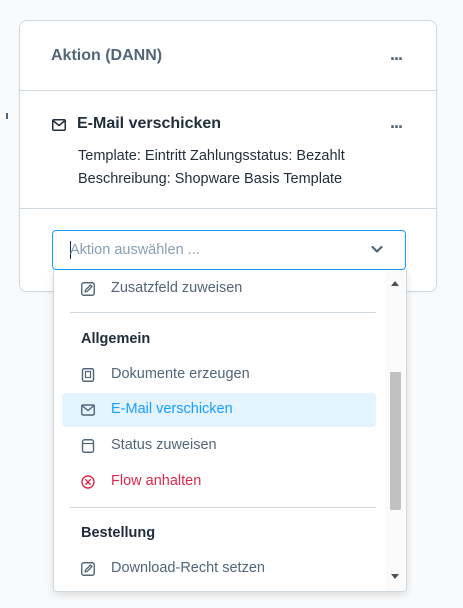 The height and width of the screenshot is (608, 463). I want to click on option-flow-anhalten: Flow anhalten, so click(219, 482).